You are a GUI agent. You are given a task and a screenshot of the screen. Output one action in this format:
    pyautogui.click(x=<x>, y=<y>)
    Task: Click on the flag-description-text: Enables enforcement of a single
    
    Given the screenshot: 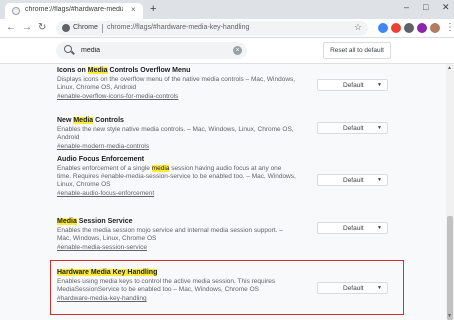 What is the action you would take?
    pyautogui.click(x=104, y=168)
    